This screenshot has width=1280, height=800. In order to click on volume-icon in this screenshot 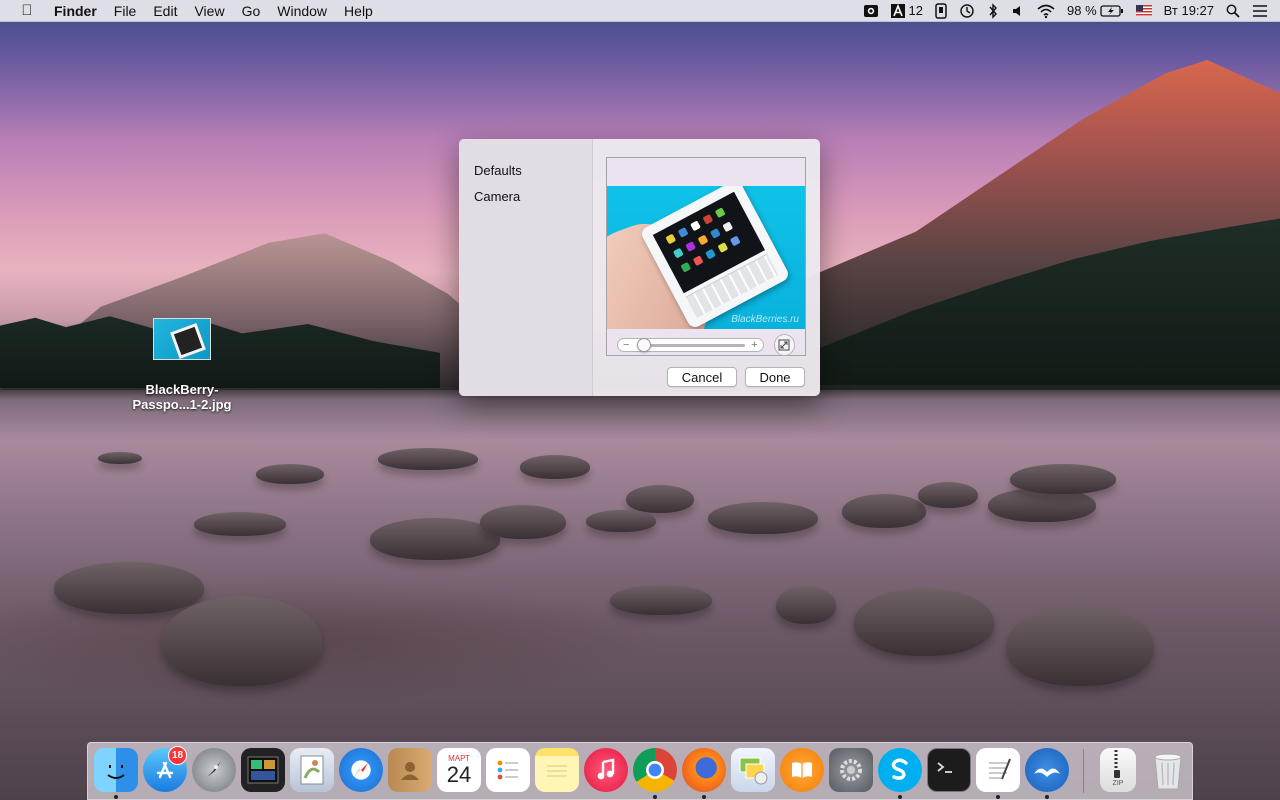, I will do `click(1018, 11)`.